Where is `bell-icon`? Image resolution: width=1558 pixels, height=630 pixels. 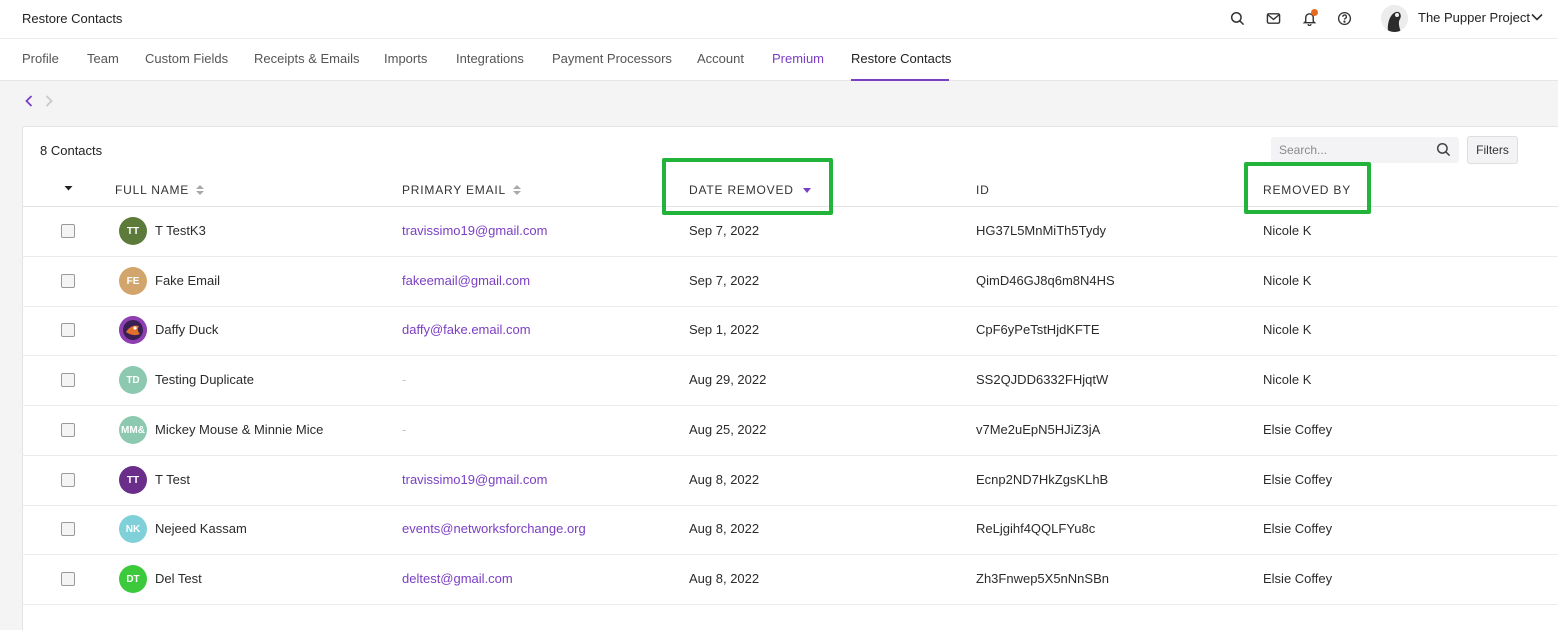 bell-icon is located at coordinates (1309, 18).